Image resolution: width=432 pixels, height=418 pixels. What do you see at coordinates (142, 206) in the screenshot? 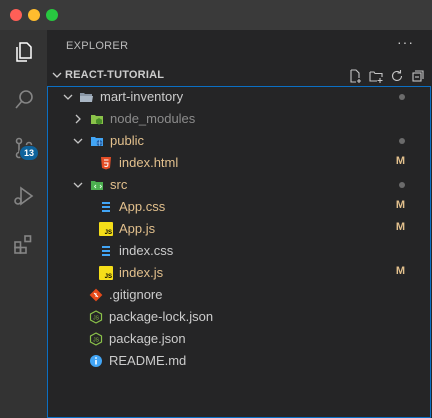
I see `tree-item-label: App.css` at bounding box center [142, 206].